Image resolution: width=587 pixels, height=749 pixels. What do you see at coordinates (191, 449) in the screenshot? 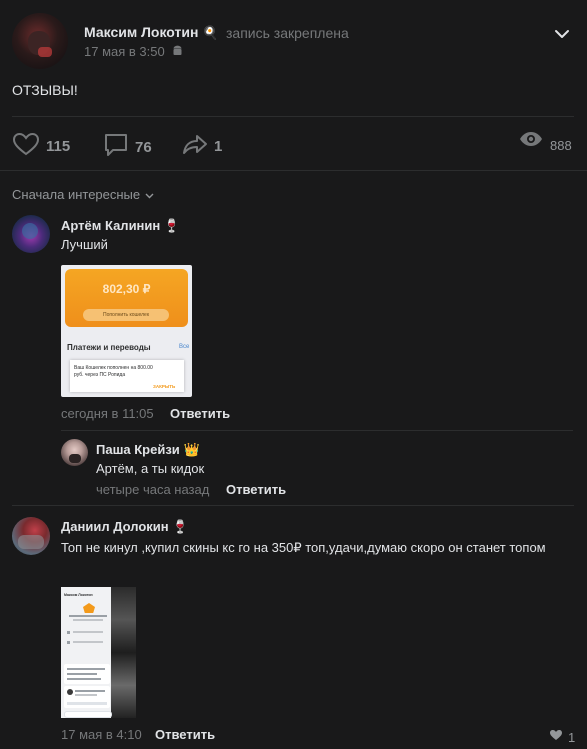
I see `comment-author-emoji: 👑` at bounding box center [191, 449].